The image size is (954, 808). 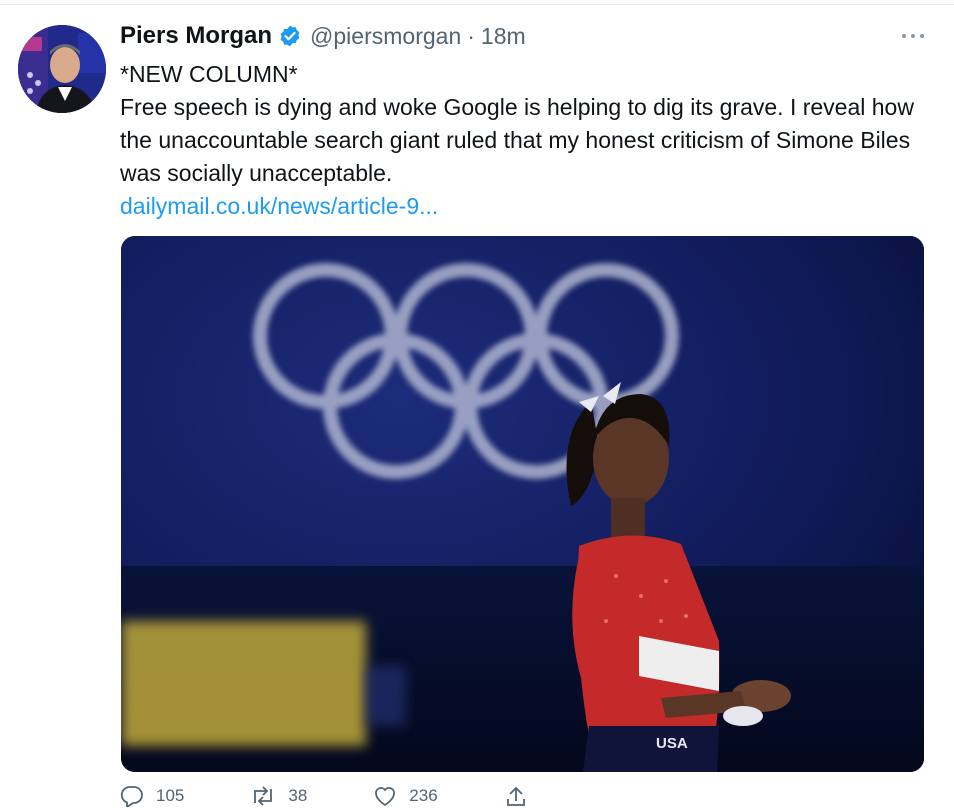 I want to click on author-name: Piers Morgan, so click(x=196, y=36).